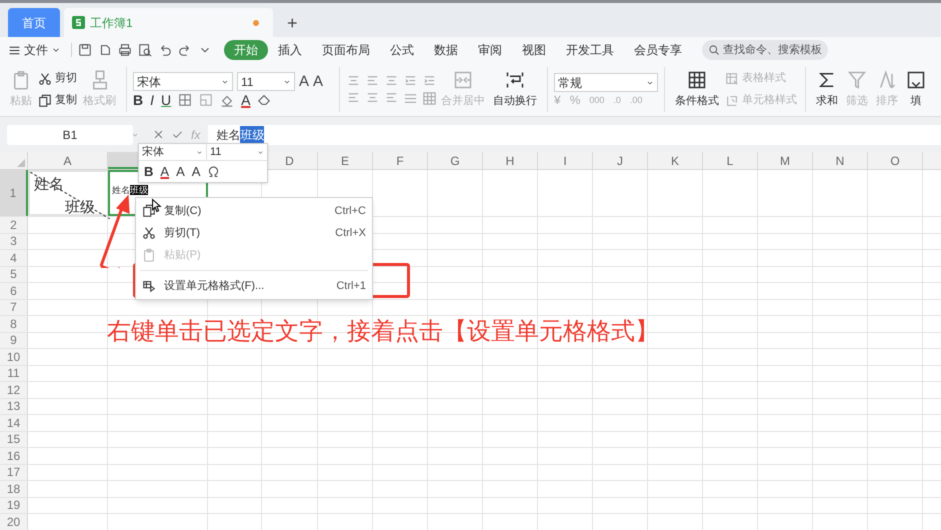 This screenshot has height=530, width=941. What do you see at coordinates (14, 241) in the screenshot?
I see `row-header: 3` at bounding box center [14, 241].